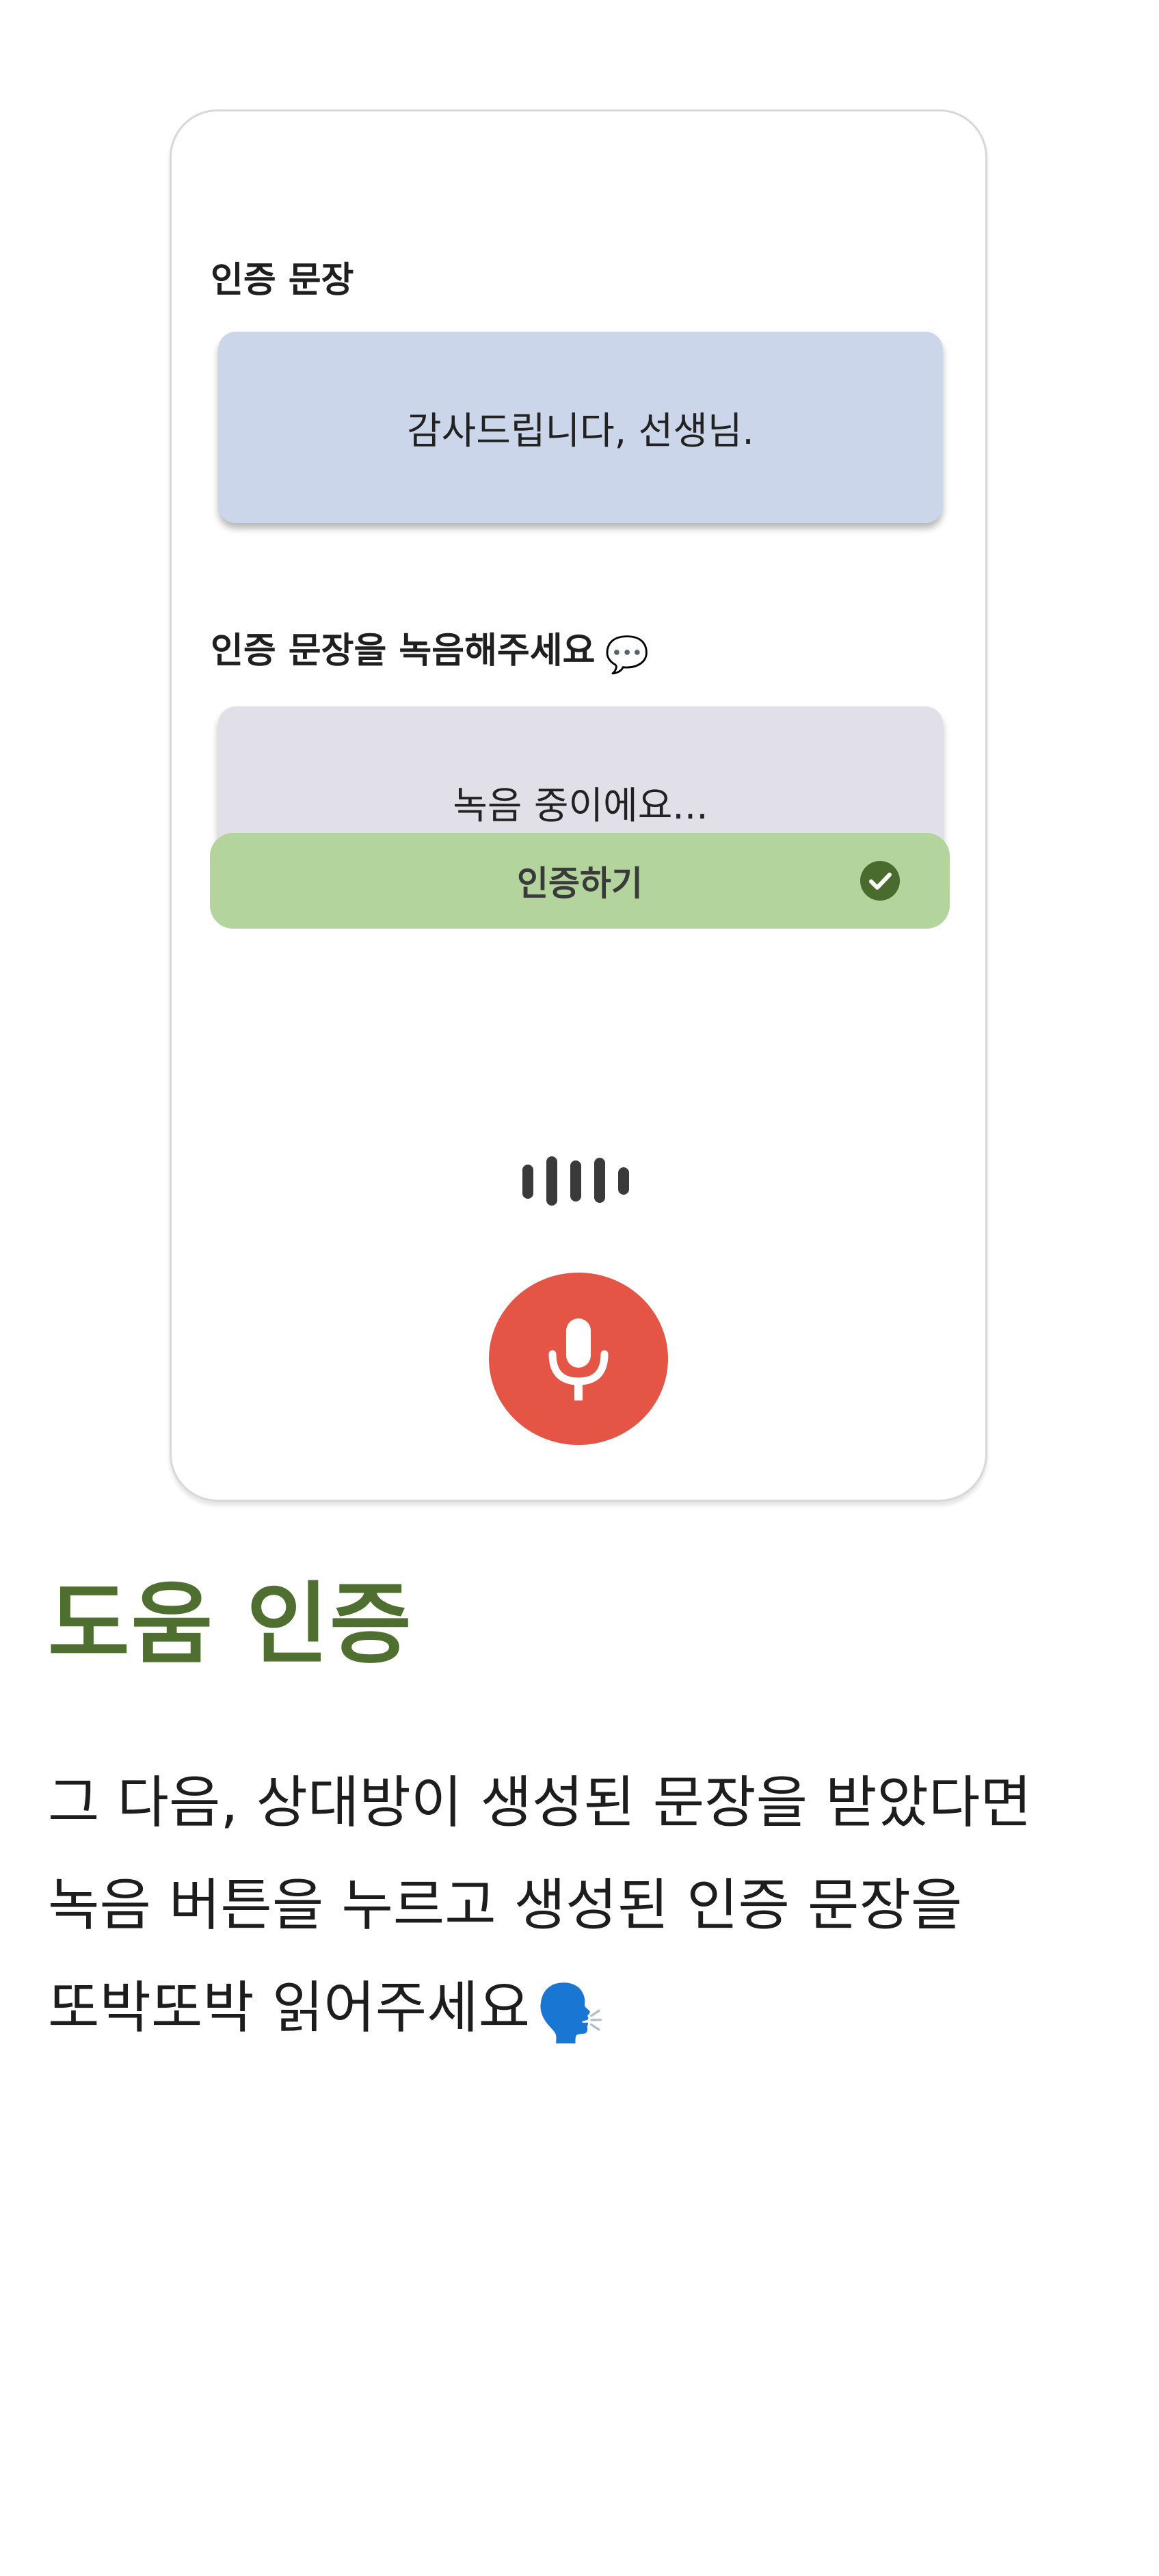  I want to click on audio-wave-icon, so click(575, 1181).